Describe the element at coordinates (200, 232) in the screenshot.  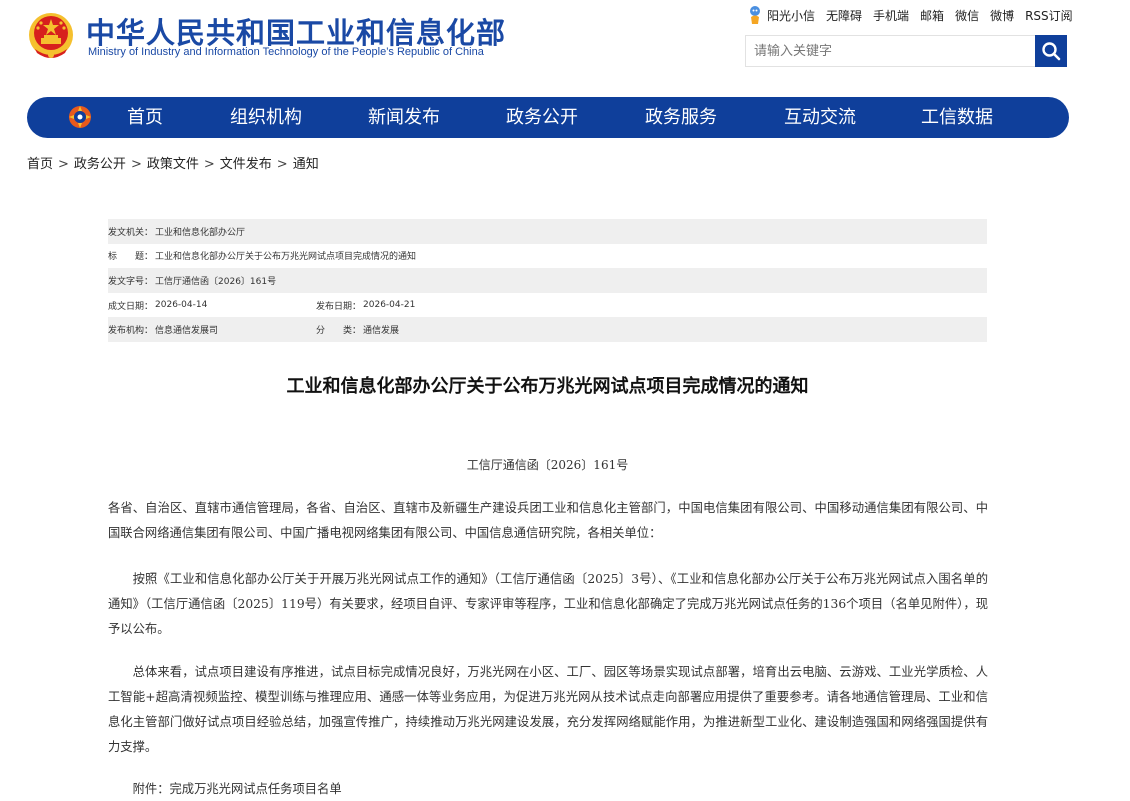
I see `meta-value-issuer: 工业和信息化部办公厅` at that location.